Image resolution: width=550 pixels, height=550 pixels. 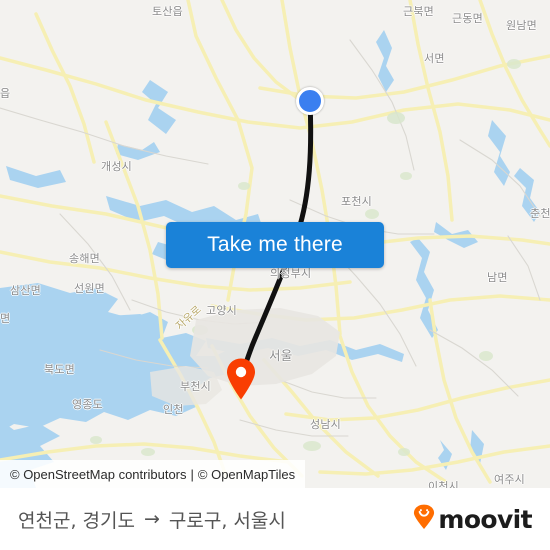 I want to click on osm-attribution-link: © OpenStreetMap contributors, so click(x=98, y=474).